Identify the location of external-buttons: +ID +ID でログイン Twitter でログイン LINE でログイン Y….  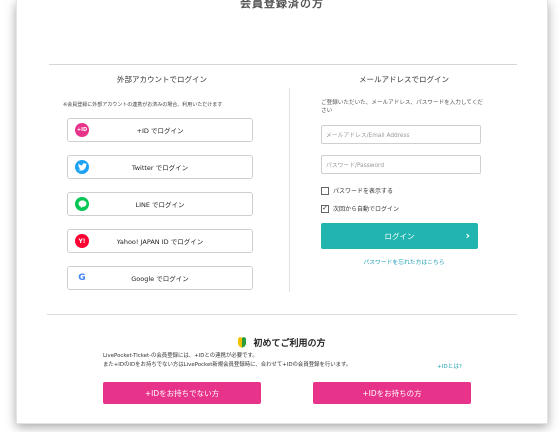
(162, 204).